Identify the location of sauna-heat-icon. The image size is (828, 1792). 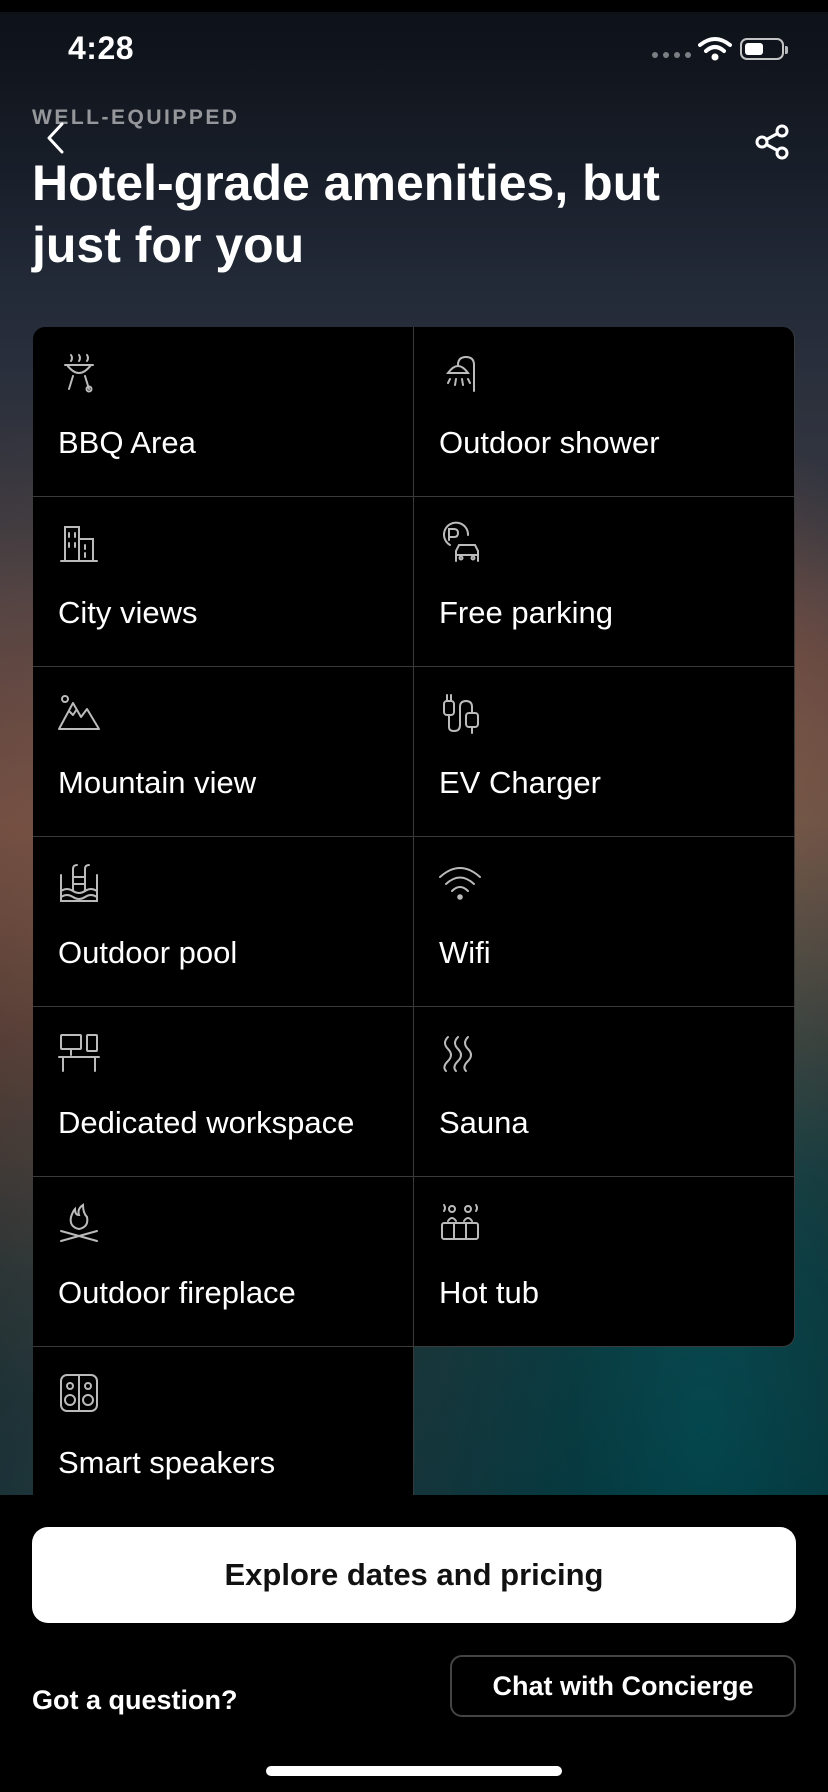
(457, 1054).